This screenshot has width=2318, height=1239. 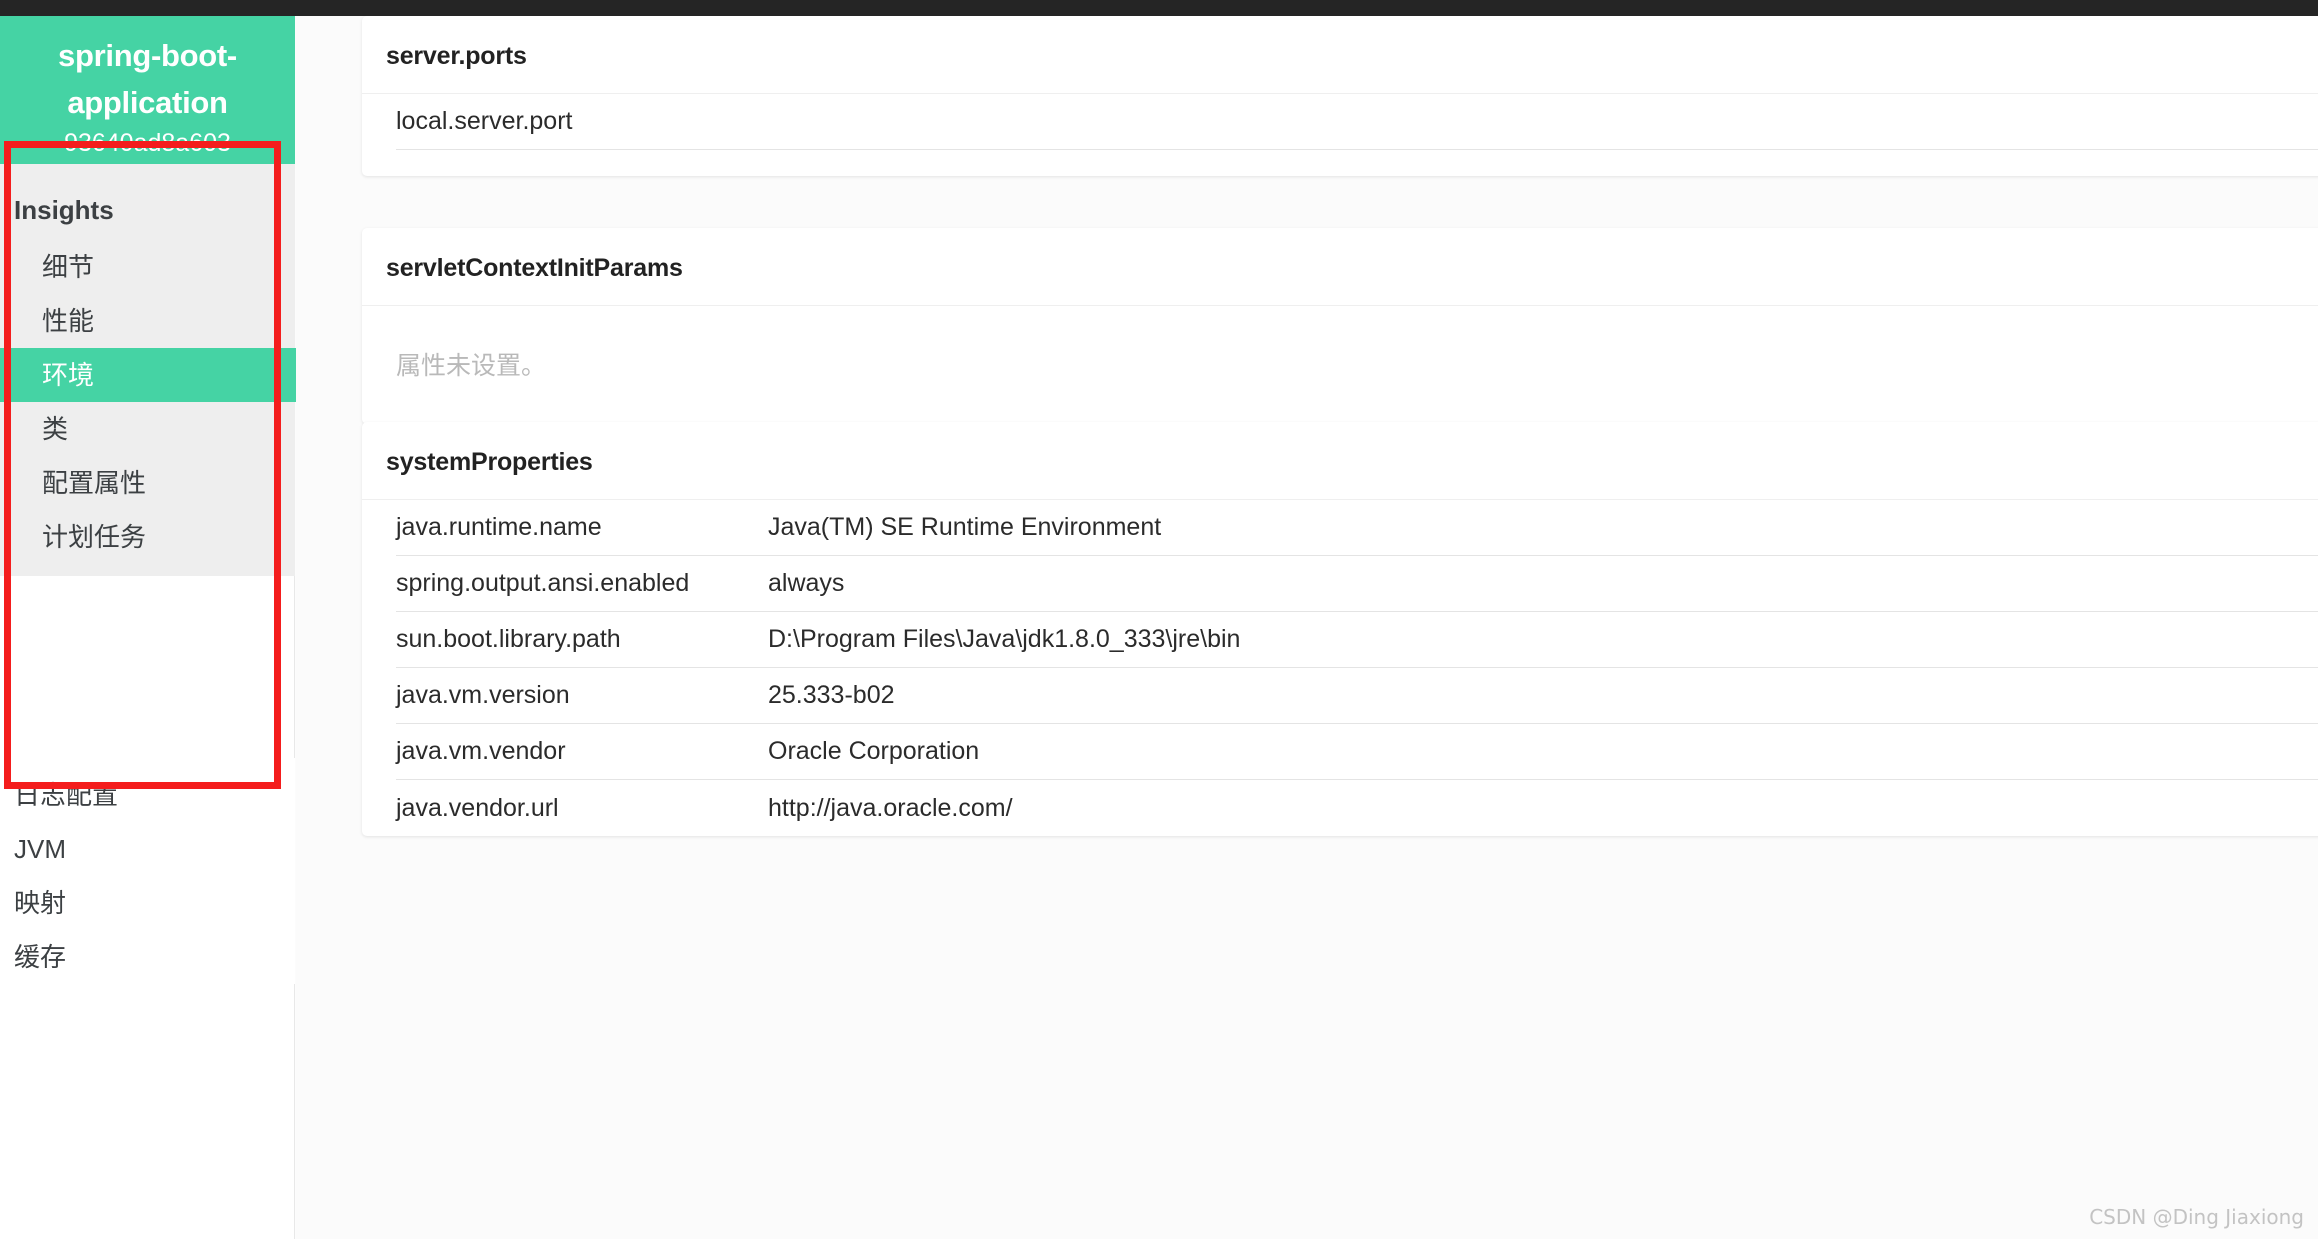 What do you see at coordinates (1159, 8) in the screenshot?
I see `window-top-bar` at bounding box center [1159, 8].